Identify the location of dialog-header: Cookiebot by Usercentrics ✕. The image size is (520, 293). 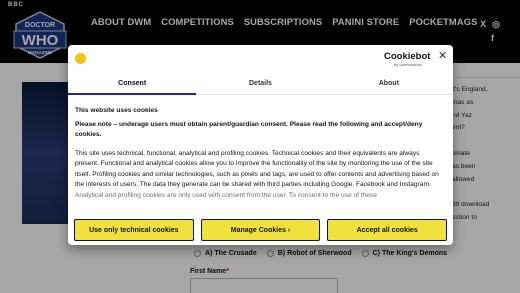
(260, 59).